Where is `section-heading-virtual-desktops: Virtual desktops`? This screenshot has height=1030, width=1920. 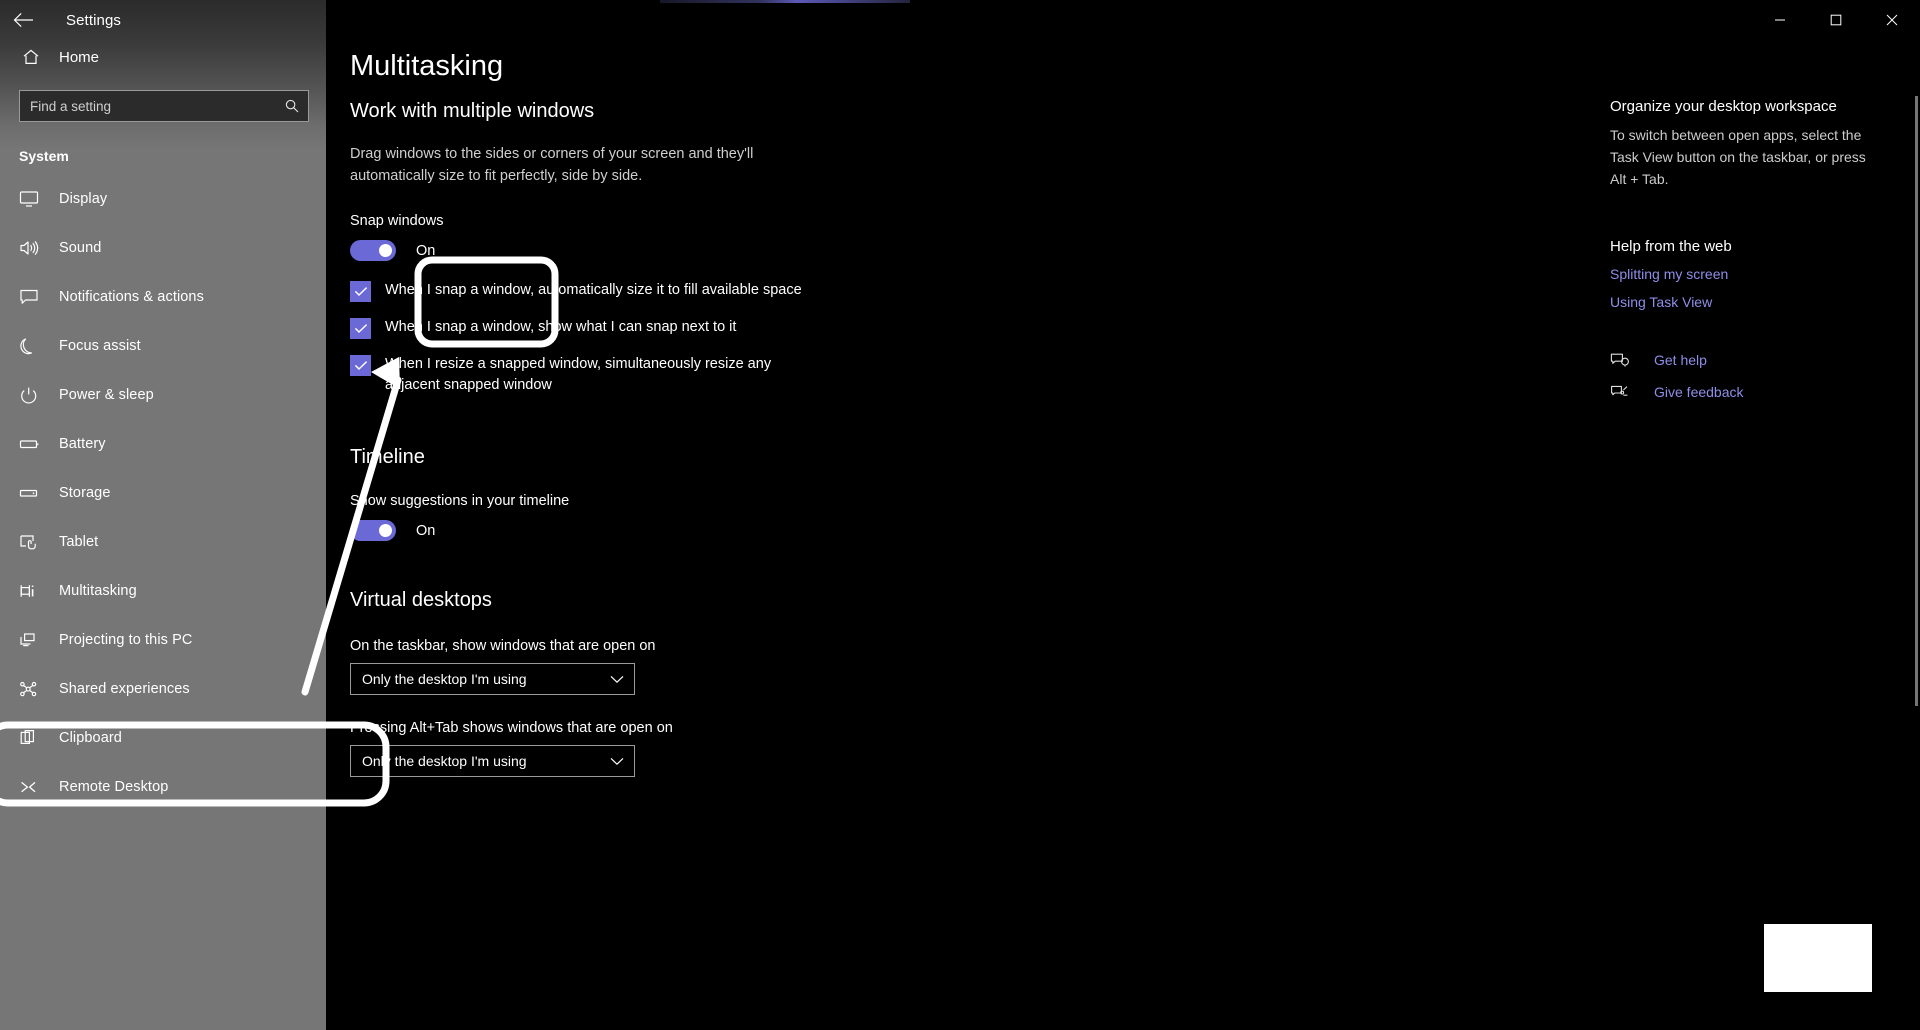
section-heading-virtual-desktops: Virtual desktops is located at coordinates (421, 600).